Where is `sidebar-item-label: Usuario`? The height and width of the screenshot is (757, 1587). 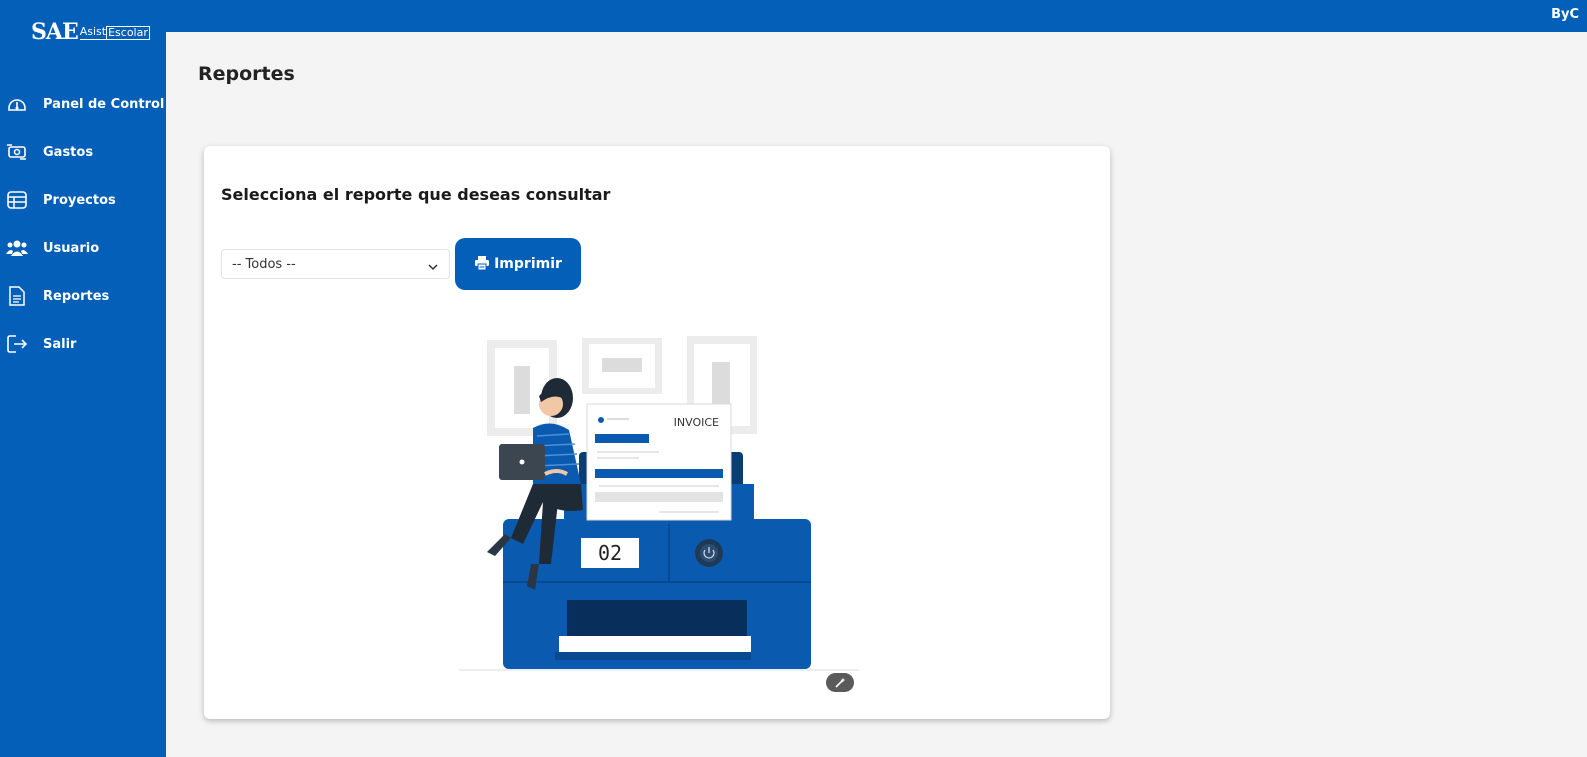 sidebar-item-label: Usuario is located at coordinates (71, 248).